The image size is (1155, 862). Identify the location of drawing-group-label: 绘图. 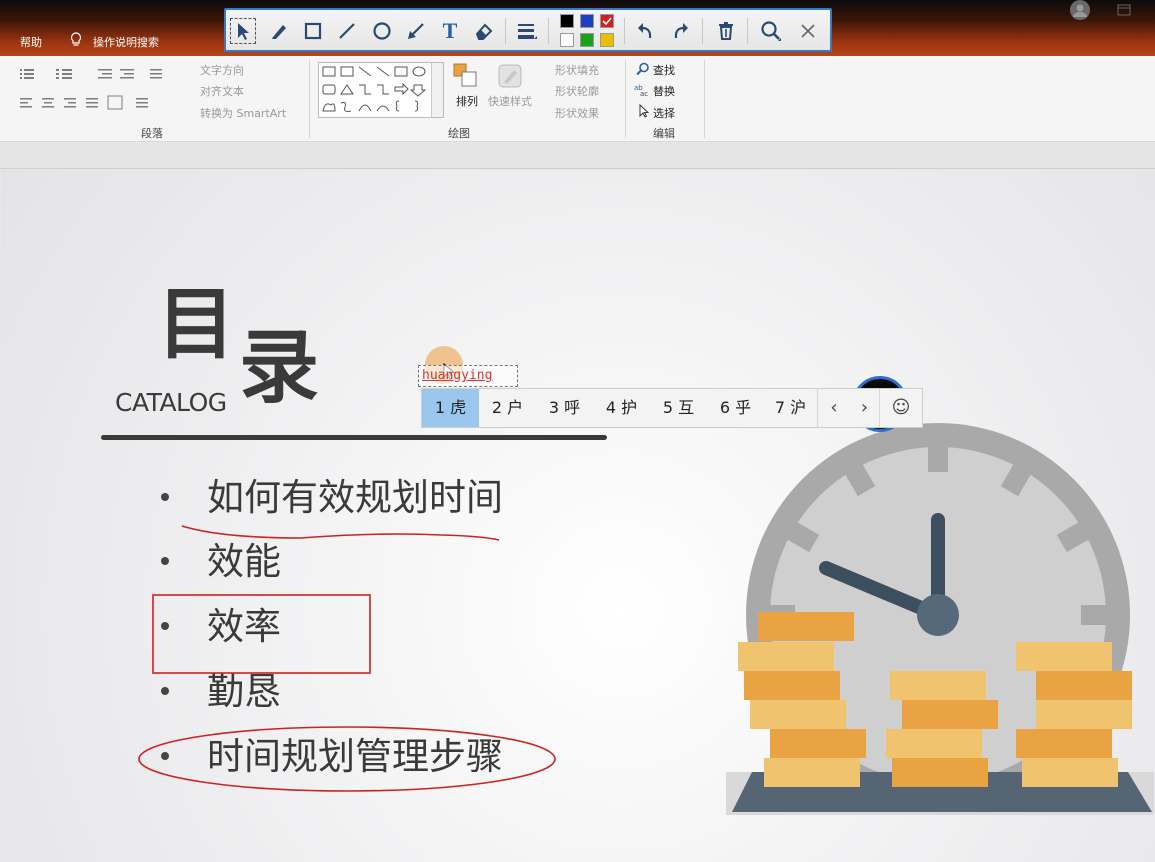
(459, 133).